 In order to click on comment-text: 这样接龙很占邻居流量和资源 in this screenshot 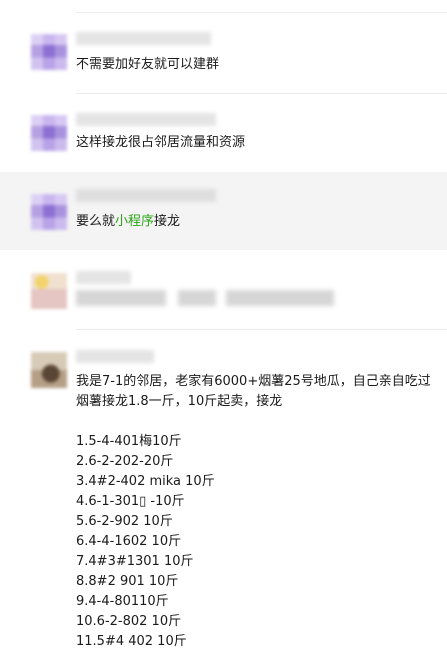, I will do `click(161, 142)`.